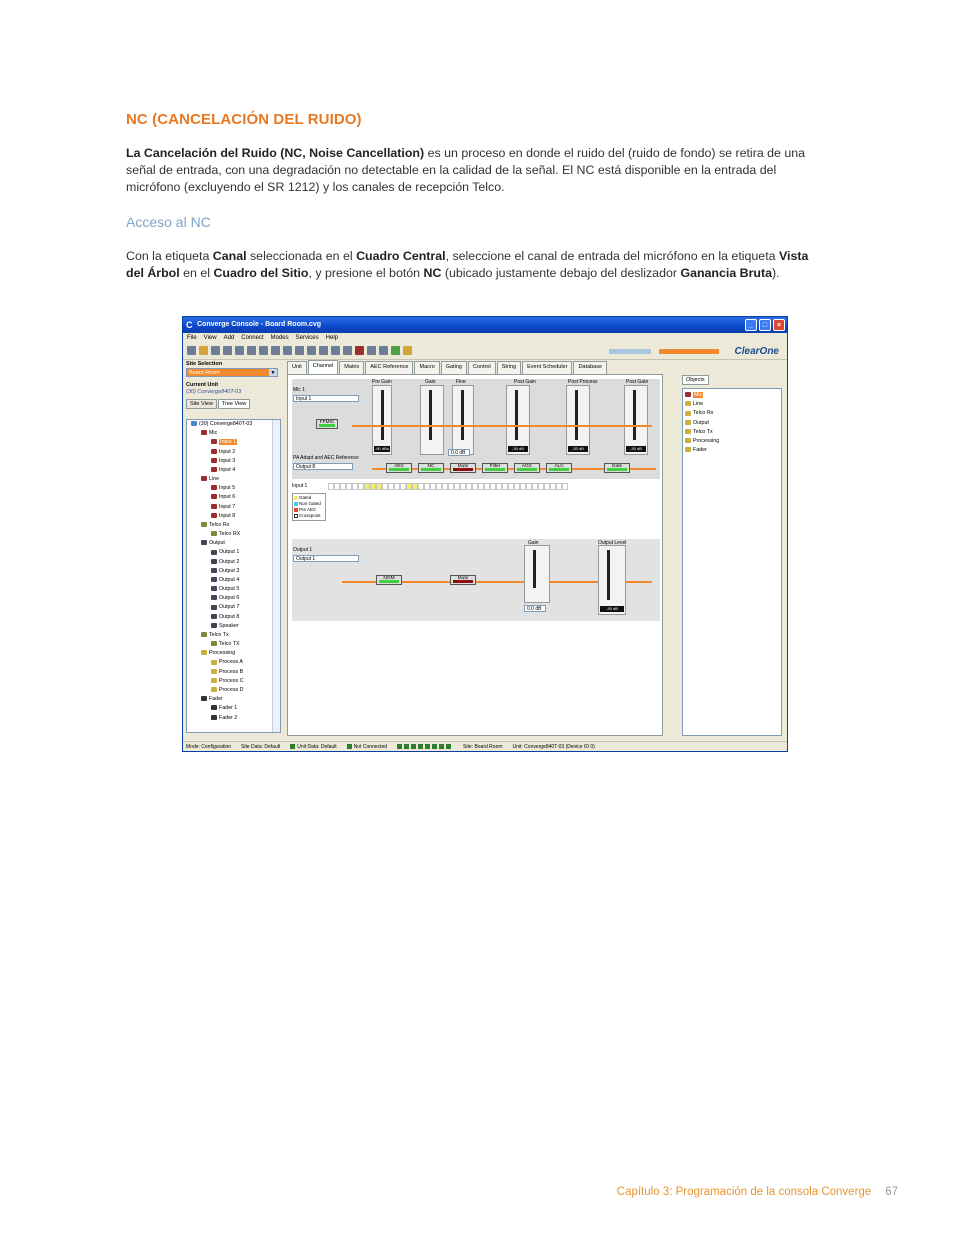 This screenshot has width=954, height=1235. What do you see at coordinates (233, 571) in the screenshot?
I see `tree-item: Output 3` at bounding box center [233, 571].